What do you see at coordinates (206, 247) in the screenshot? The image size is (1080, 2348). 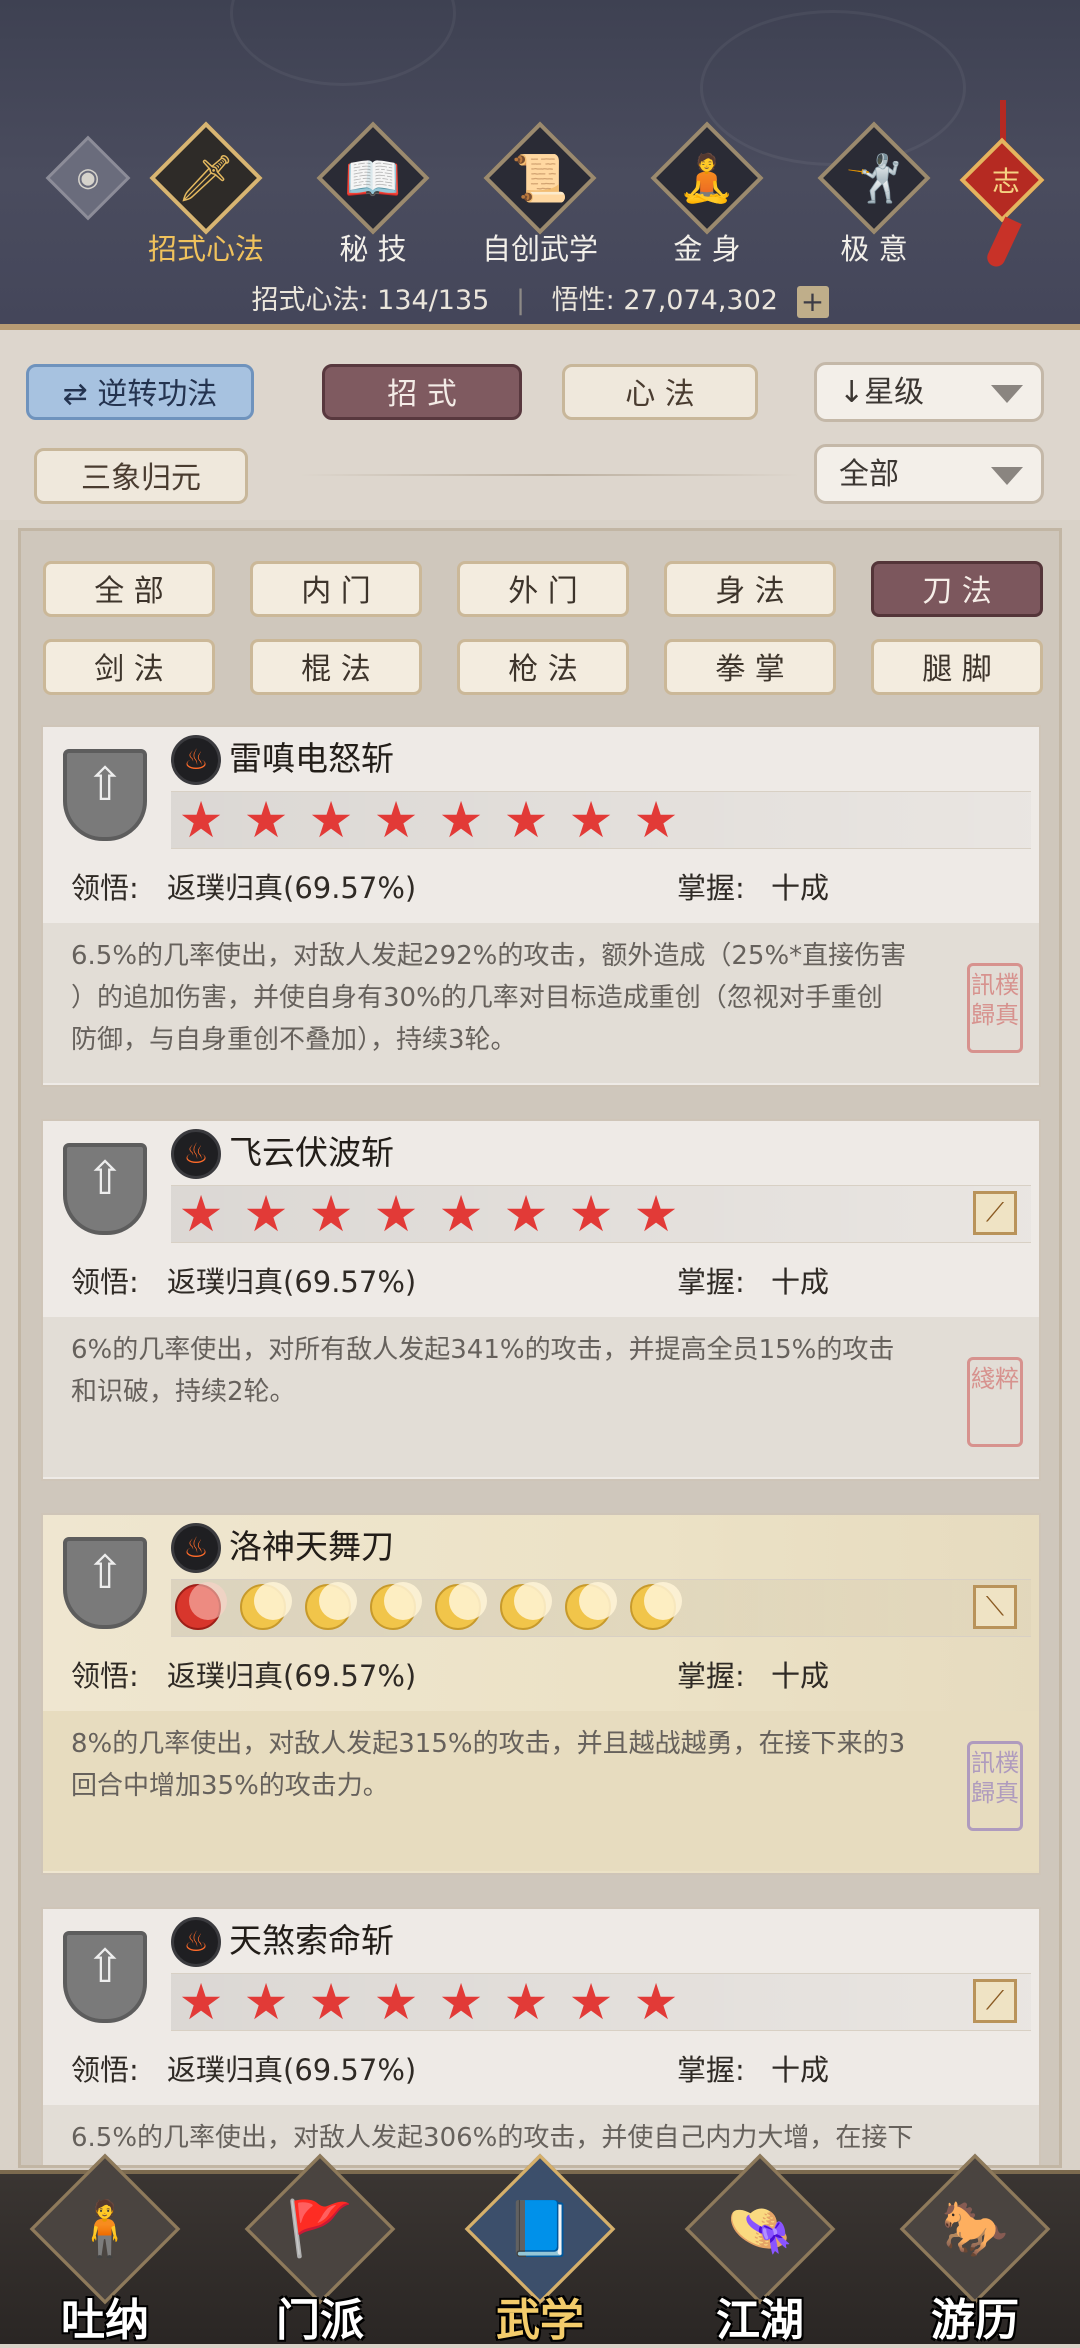 I see `tab-label-skills-mind: 招式心法` at bounding box center [206, 247].